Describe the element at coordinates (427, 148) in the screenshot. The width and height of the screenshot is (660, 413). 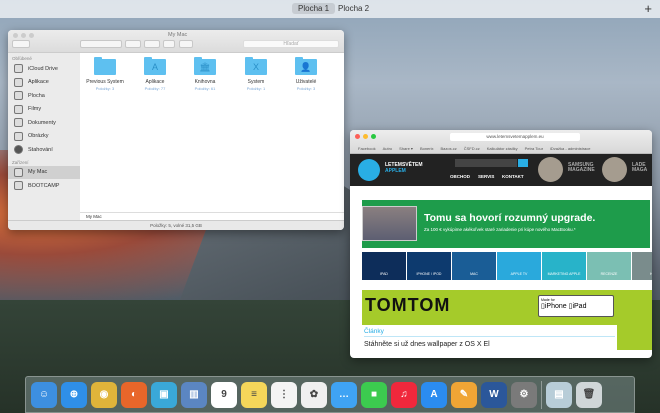
I see `bookmark: Bonerix` at that location.